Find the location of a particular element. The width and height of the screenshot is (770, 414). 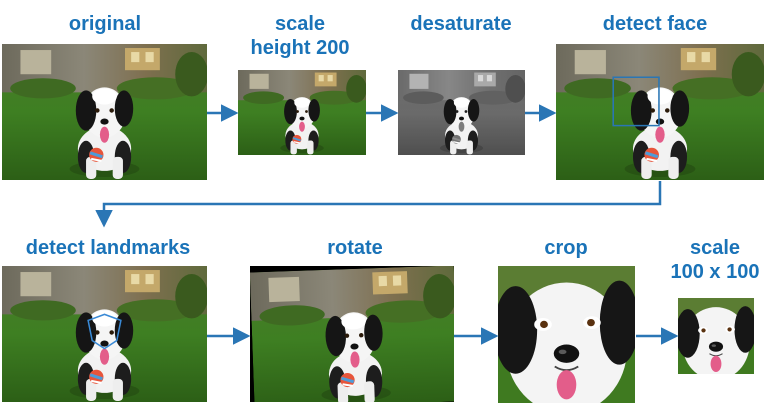

arrow-detect-face-to-landmarks is located at coordinates (378, 204).